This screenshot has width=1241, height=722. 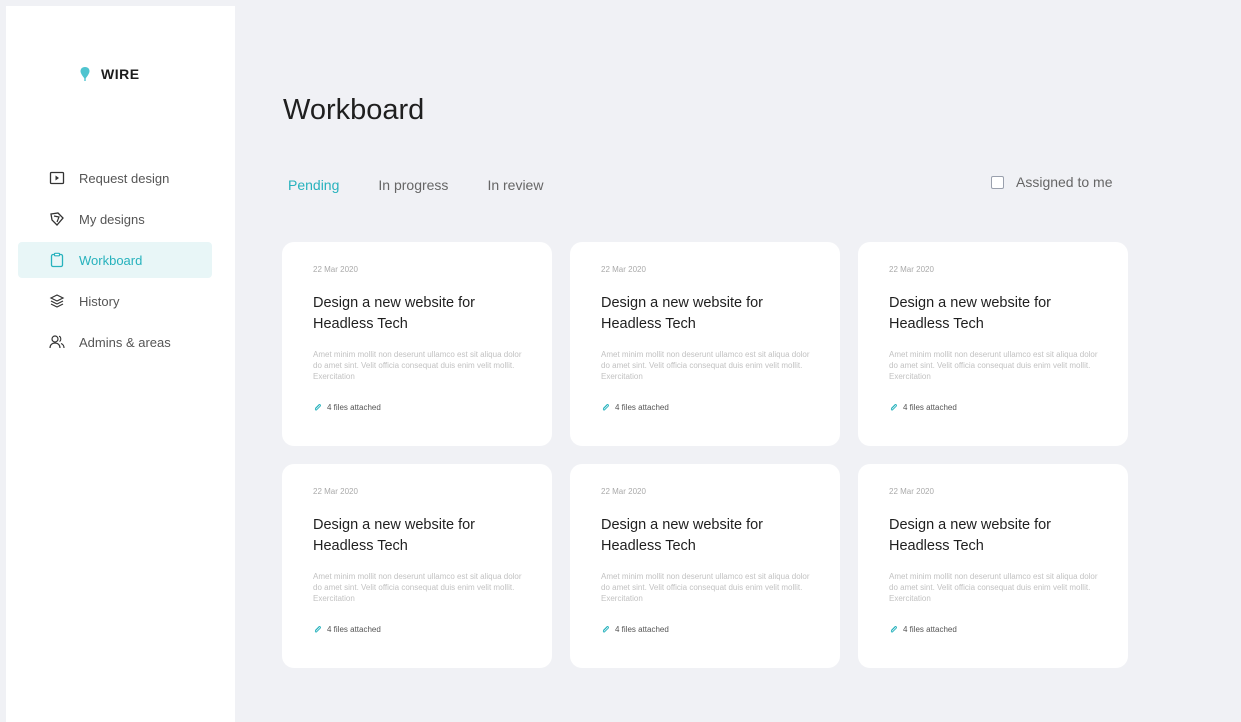 I want to click on sidebar-item-label: History, so click(x=99, y=301).